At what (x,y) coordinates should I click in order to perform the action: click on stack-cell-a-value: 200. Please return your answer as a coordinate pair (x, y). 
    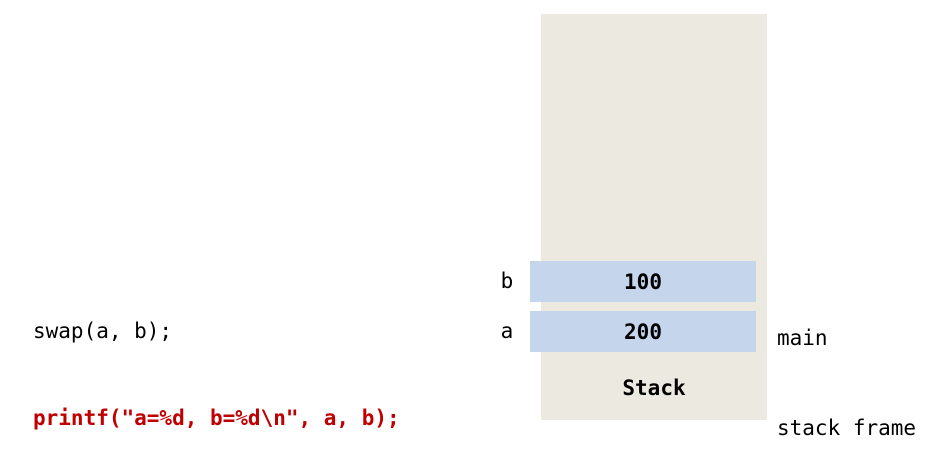
    Looking at the image, I should click on (643, 331).